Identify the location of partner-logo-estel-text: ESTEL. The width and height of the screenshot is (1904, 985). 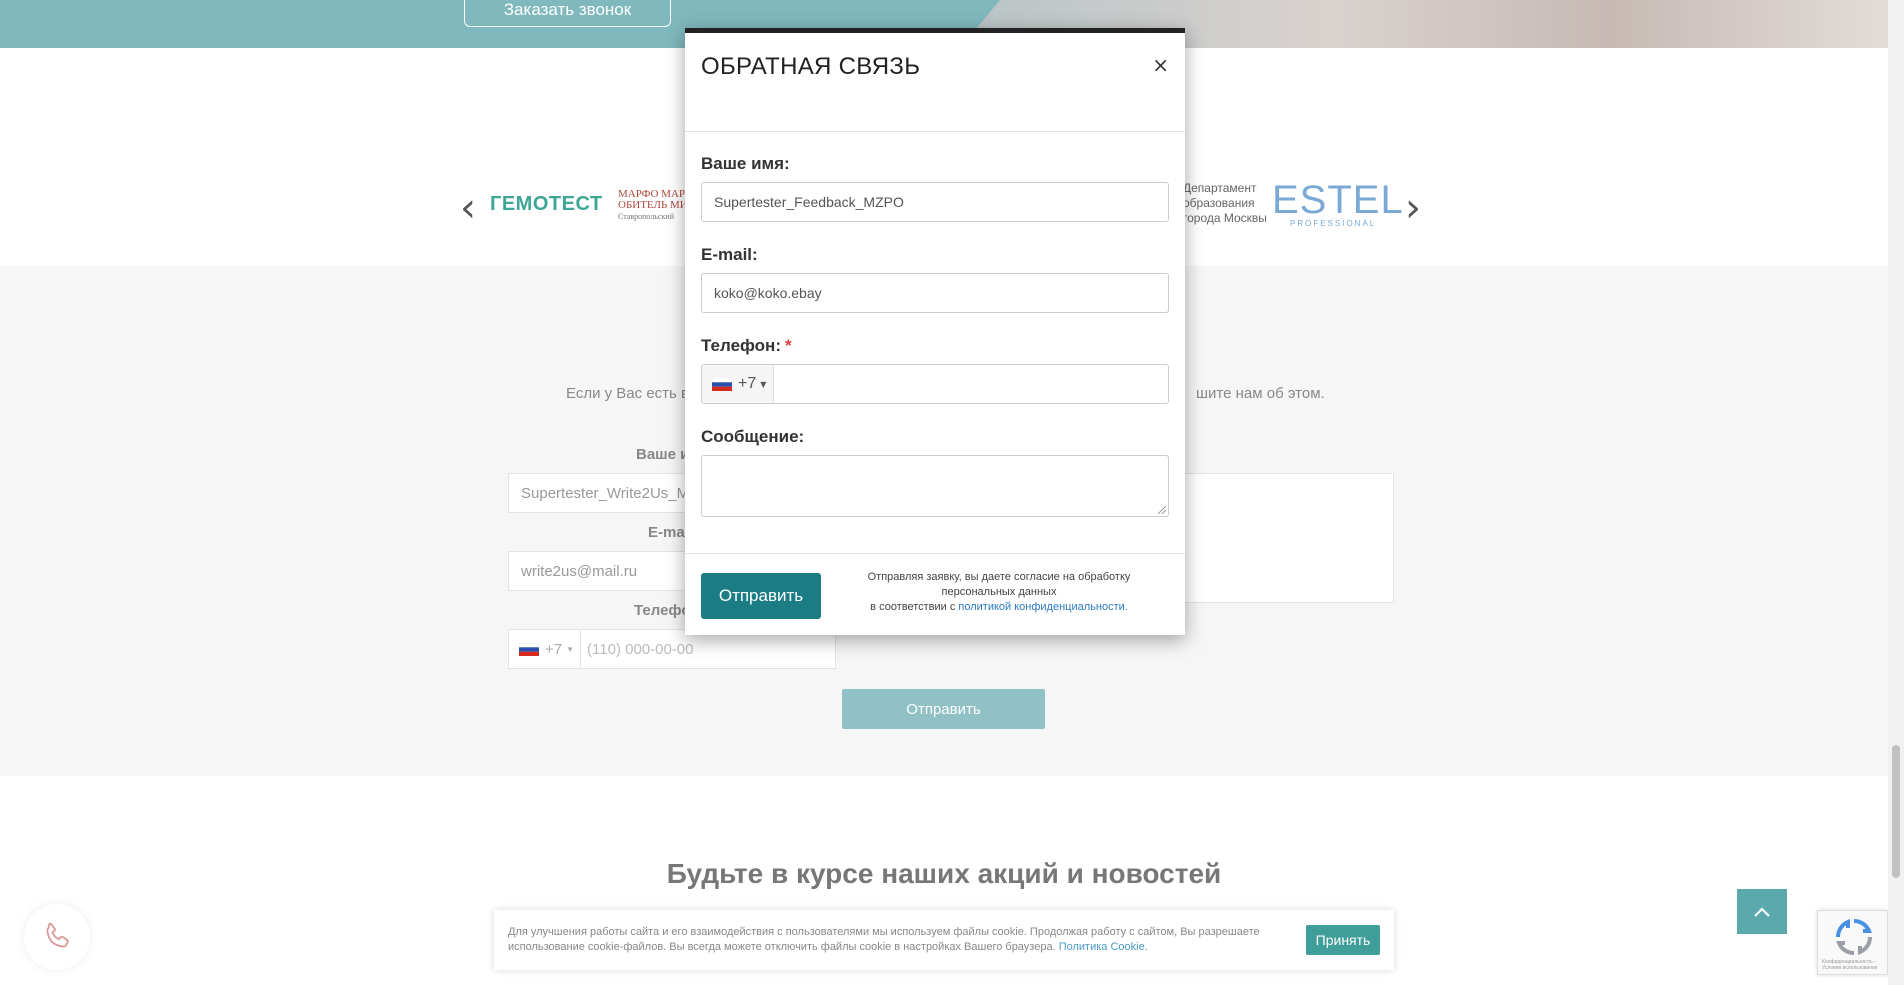
(1338, 200).